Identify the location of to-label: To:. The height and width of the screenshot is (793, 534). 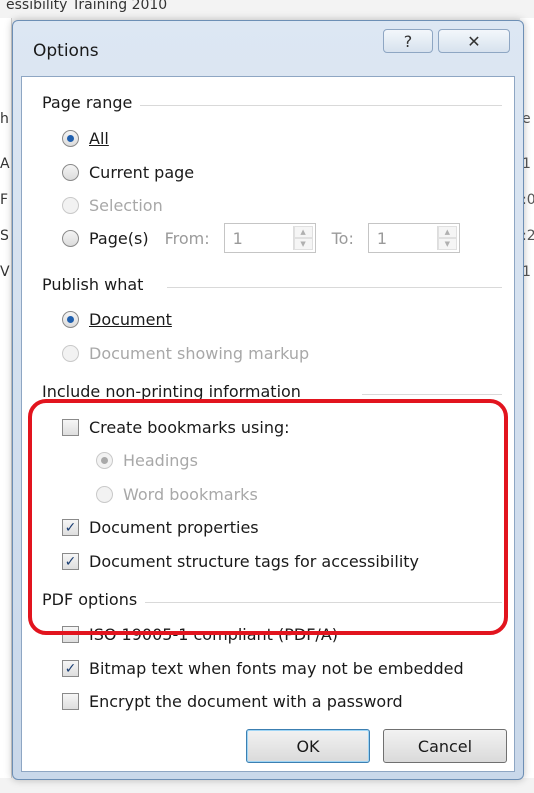
(342, 238).